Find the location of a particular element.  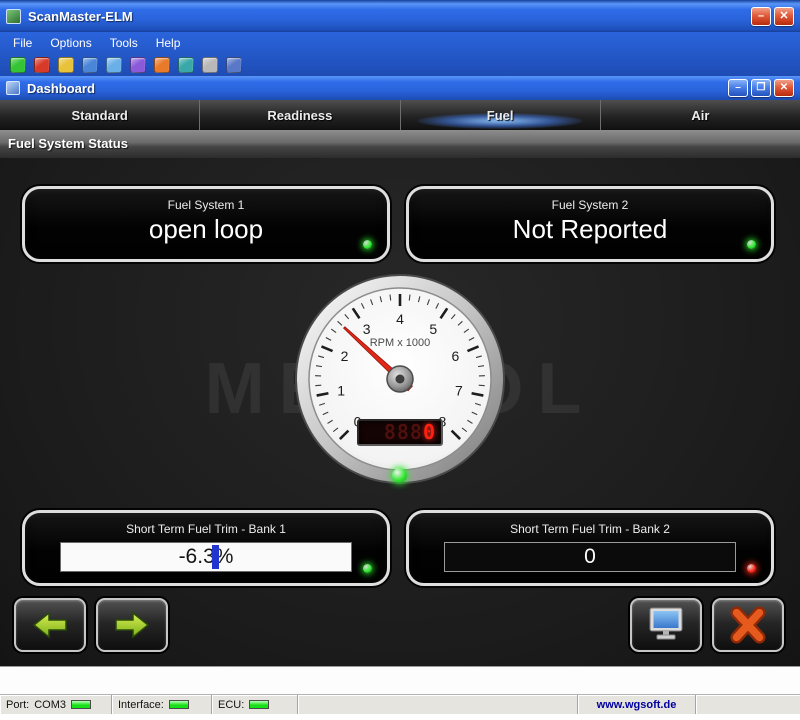

app-titlebar: ScanMaster-ELM – ✕ is located at coordinates (400, 16).